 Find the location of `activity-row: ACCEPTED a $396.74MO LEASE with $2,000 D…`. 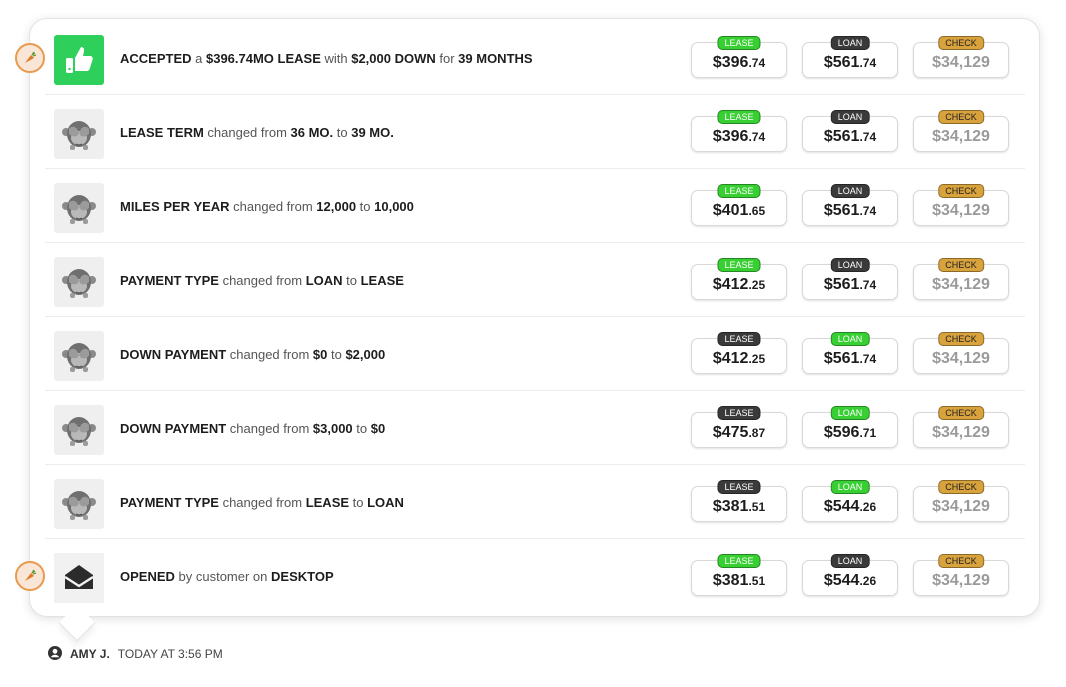

activity-row: ACCEPTED a $396.74MO LEASE with $2,000 D… is located at coordinates (535, 58).